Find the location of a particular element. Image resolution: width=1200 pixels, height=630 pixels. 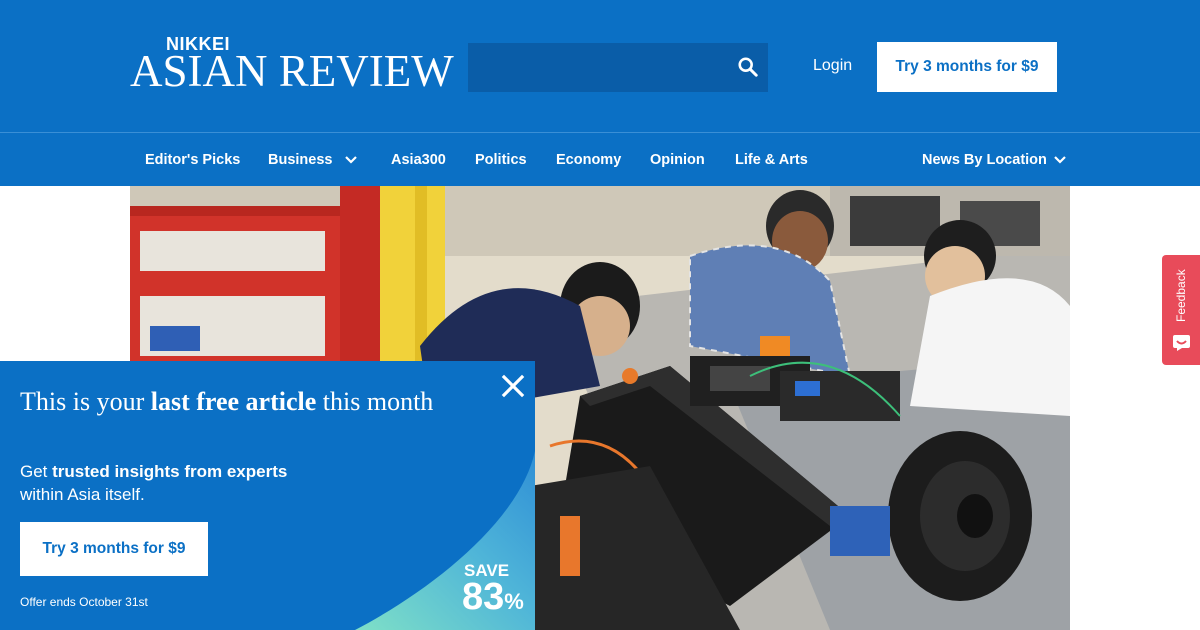

offer-expiry-text: Offer ends October 31st is located at coordinates (84, 602).